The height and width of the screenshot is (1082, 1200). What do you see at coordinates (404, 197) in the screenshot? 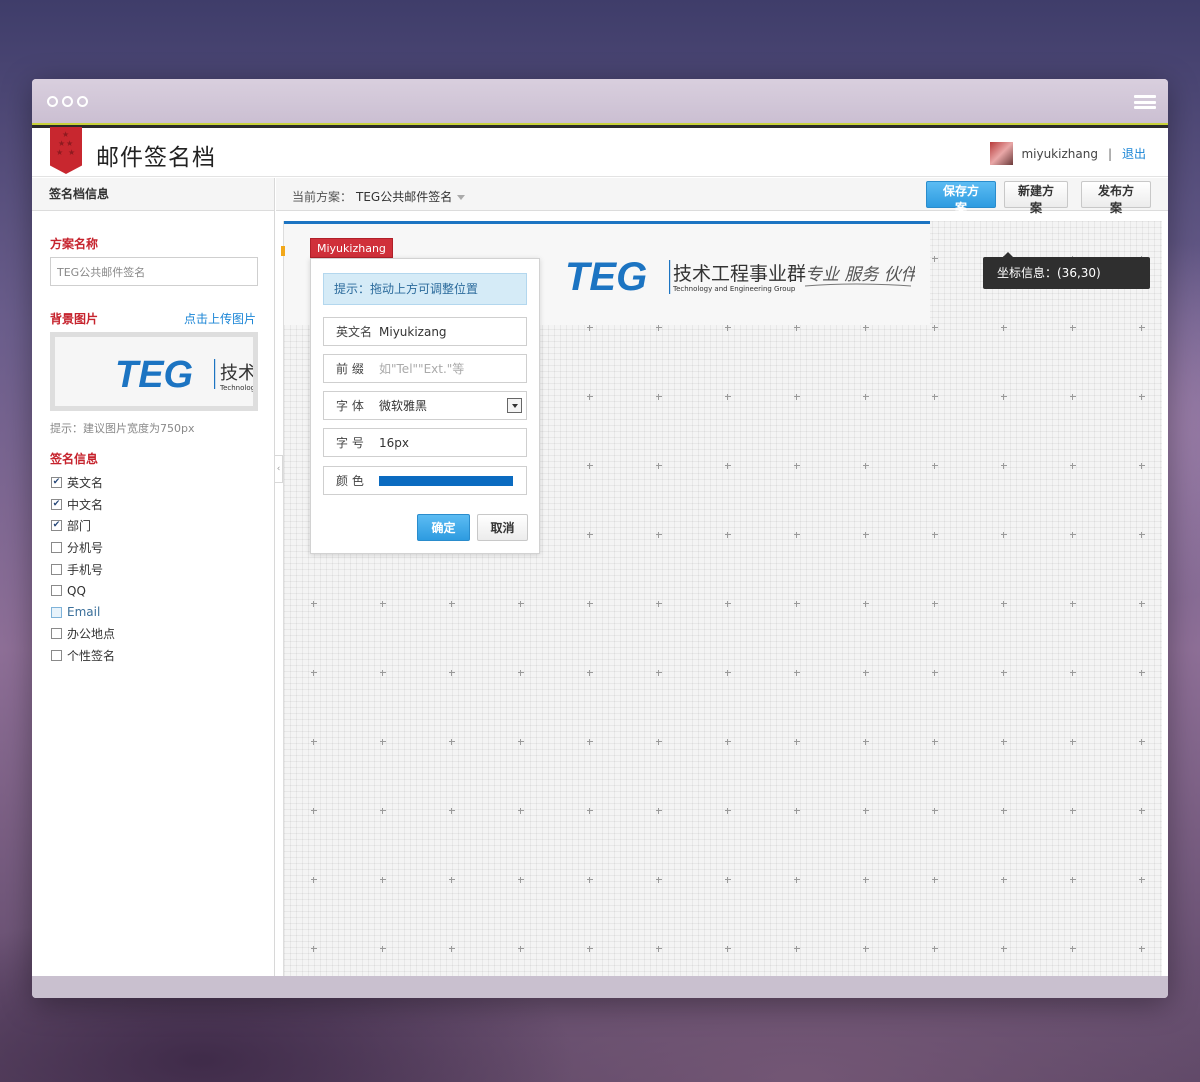
I see `current-plan-value: TEG公共邮件签名` at bounding box center [404, 197].